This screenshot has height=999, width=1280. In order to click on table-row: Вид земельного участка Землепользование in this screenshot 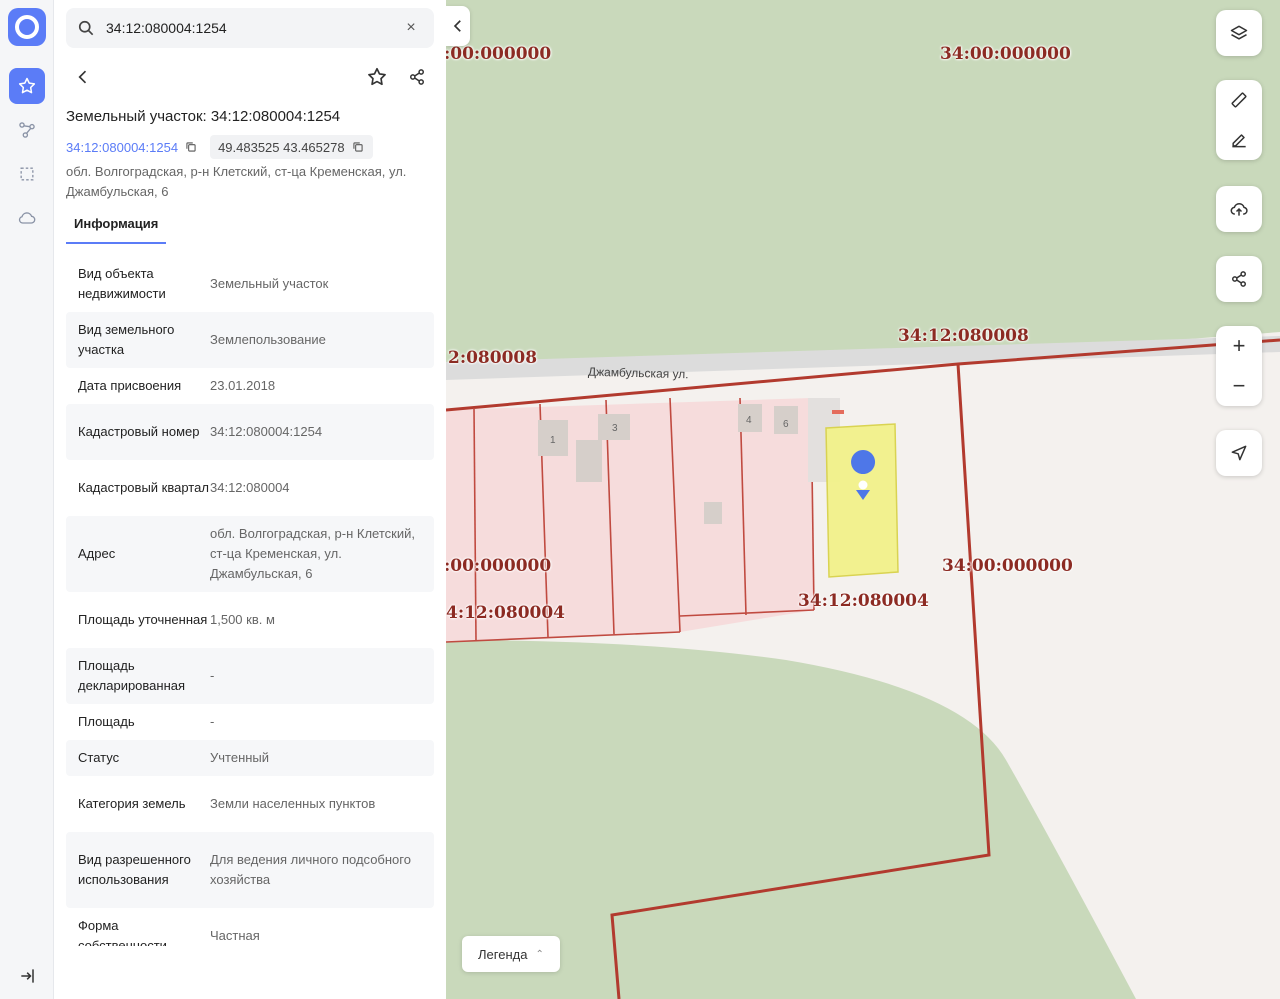, I will do `click(250, 340)`.